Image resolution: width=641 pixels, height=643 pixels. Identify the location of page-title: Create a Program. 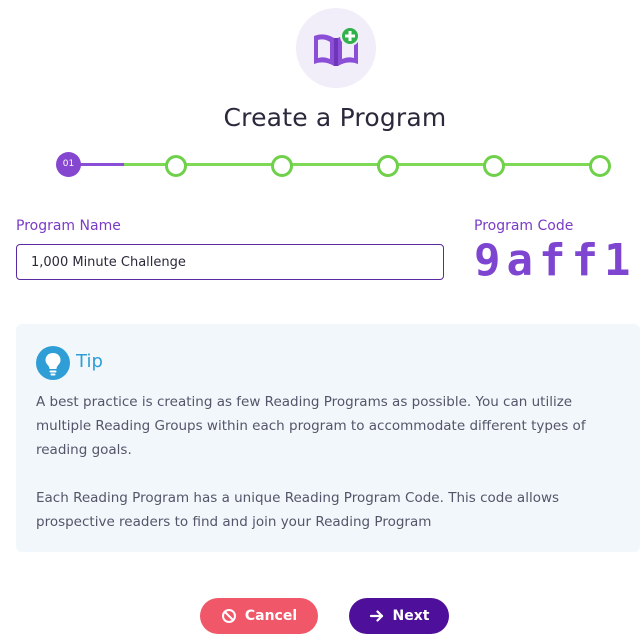
(335, 117).